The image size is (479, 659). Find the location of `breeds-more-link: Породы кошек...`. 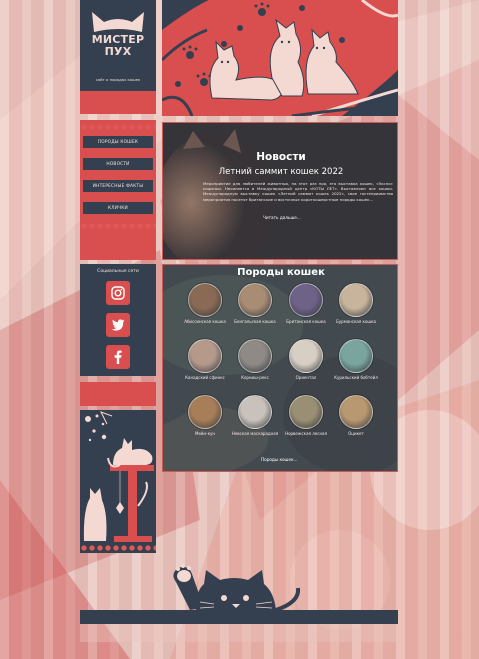

breeds-more-link: Породы кошек... is located at coordinates (279, 459).